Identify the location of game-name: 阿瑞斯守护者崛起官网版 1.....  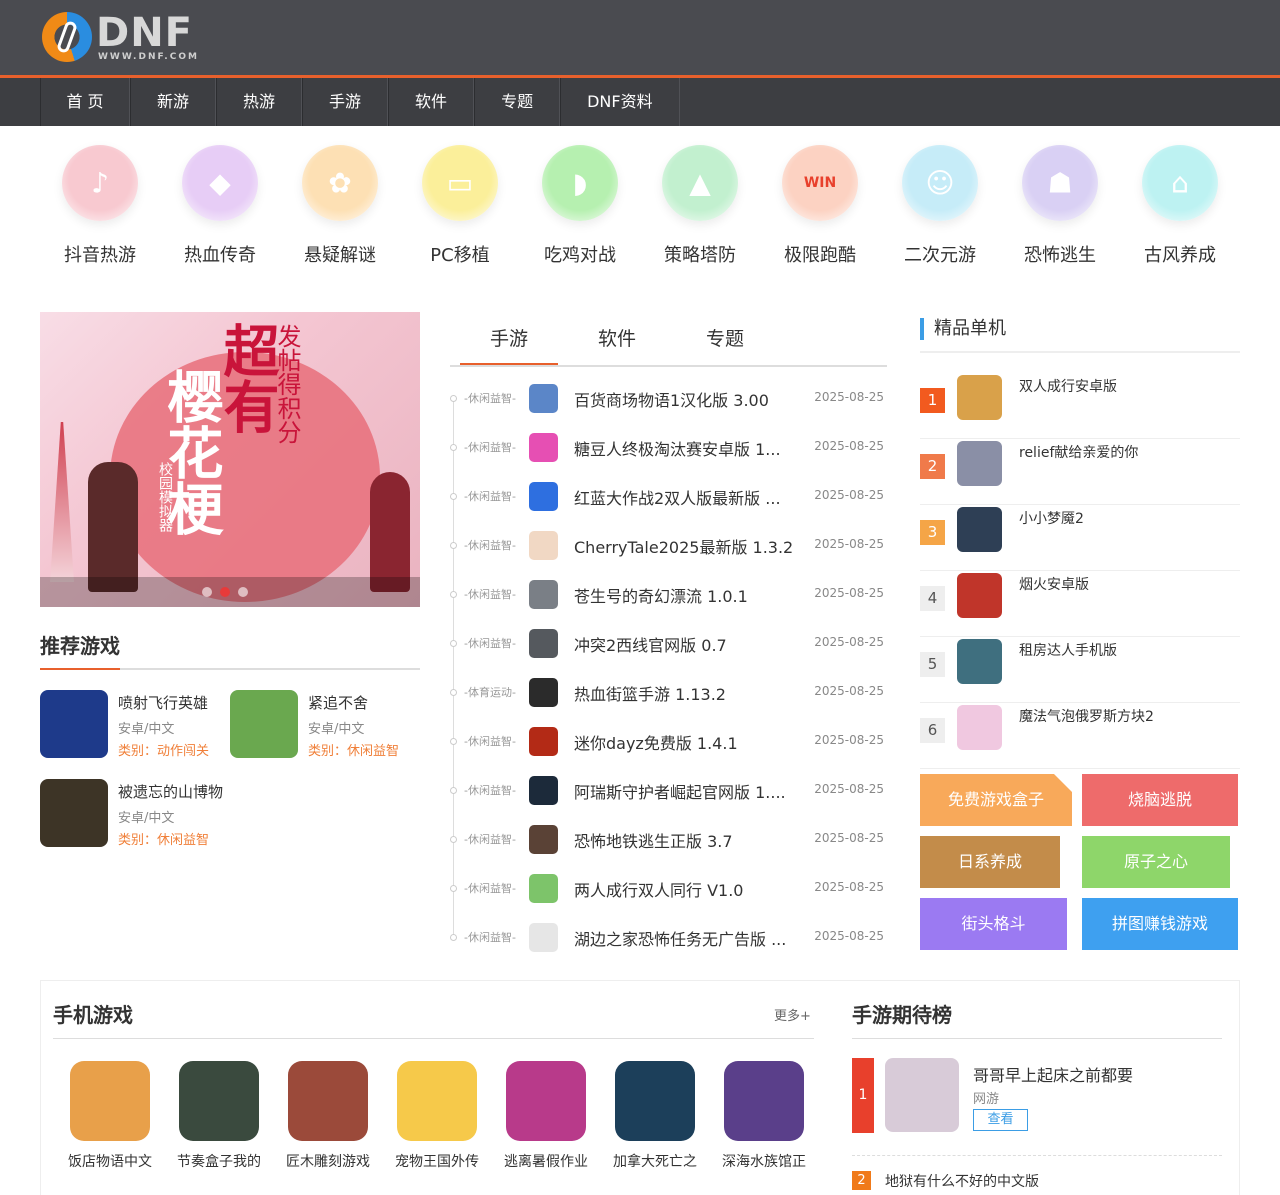
(680, 791).